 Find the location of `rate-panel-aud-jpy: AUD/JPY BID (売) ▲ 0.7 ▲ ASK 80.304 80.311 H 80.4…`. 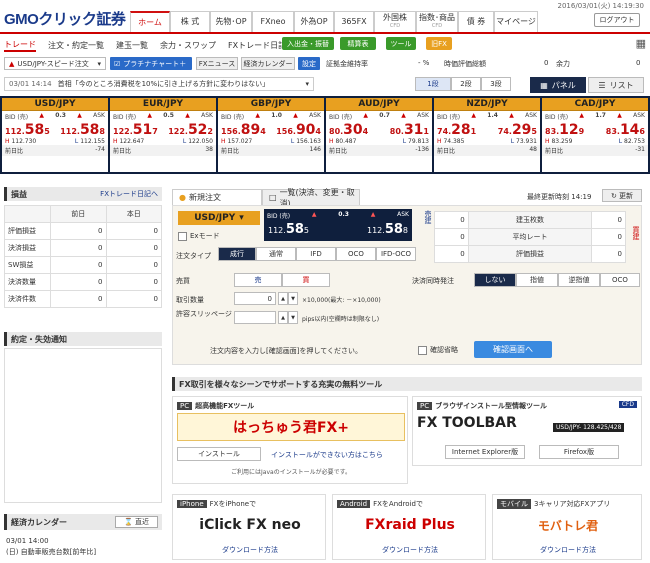

rate-panel-aud-jpy: AUD/JPY BID (売) ▲ 0.7 ▲ ASK 80.304 80.311 H 80.4… is located at coordinates (379, 135).